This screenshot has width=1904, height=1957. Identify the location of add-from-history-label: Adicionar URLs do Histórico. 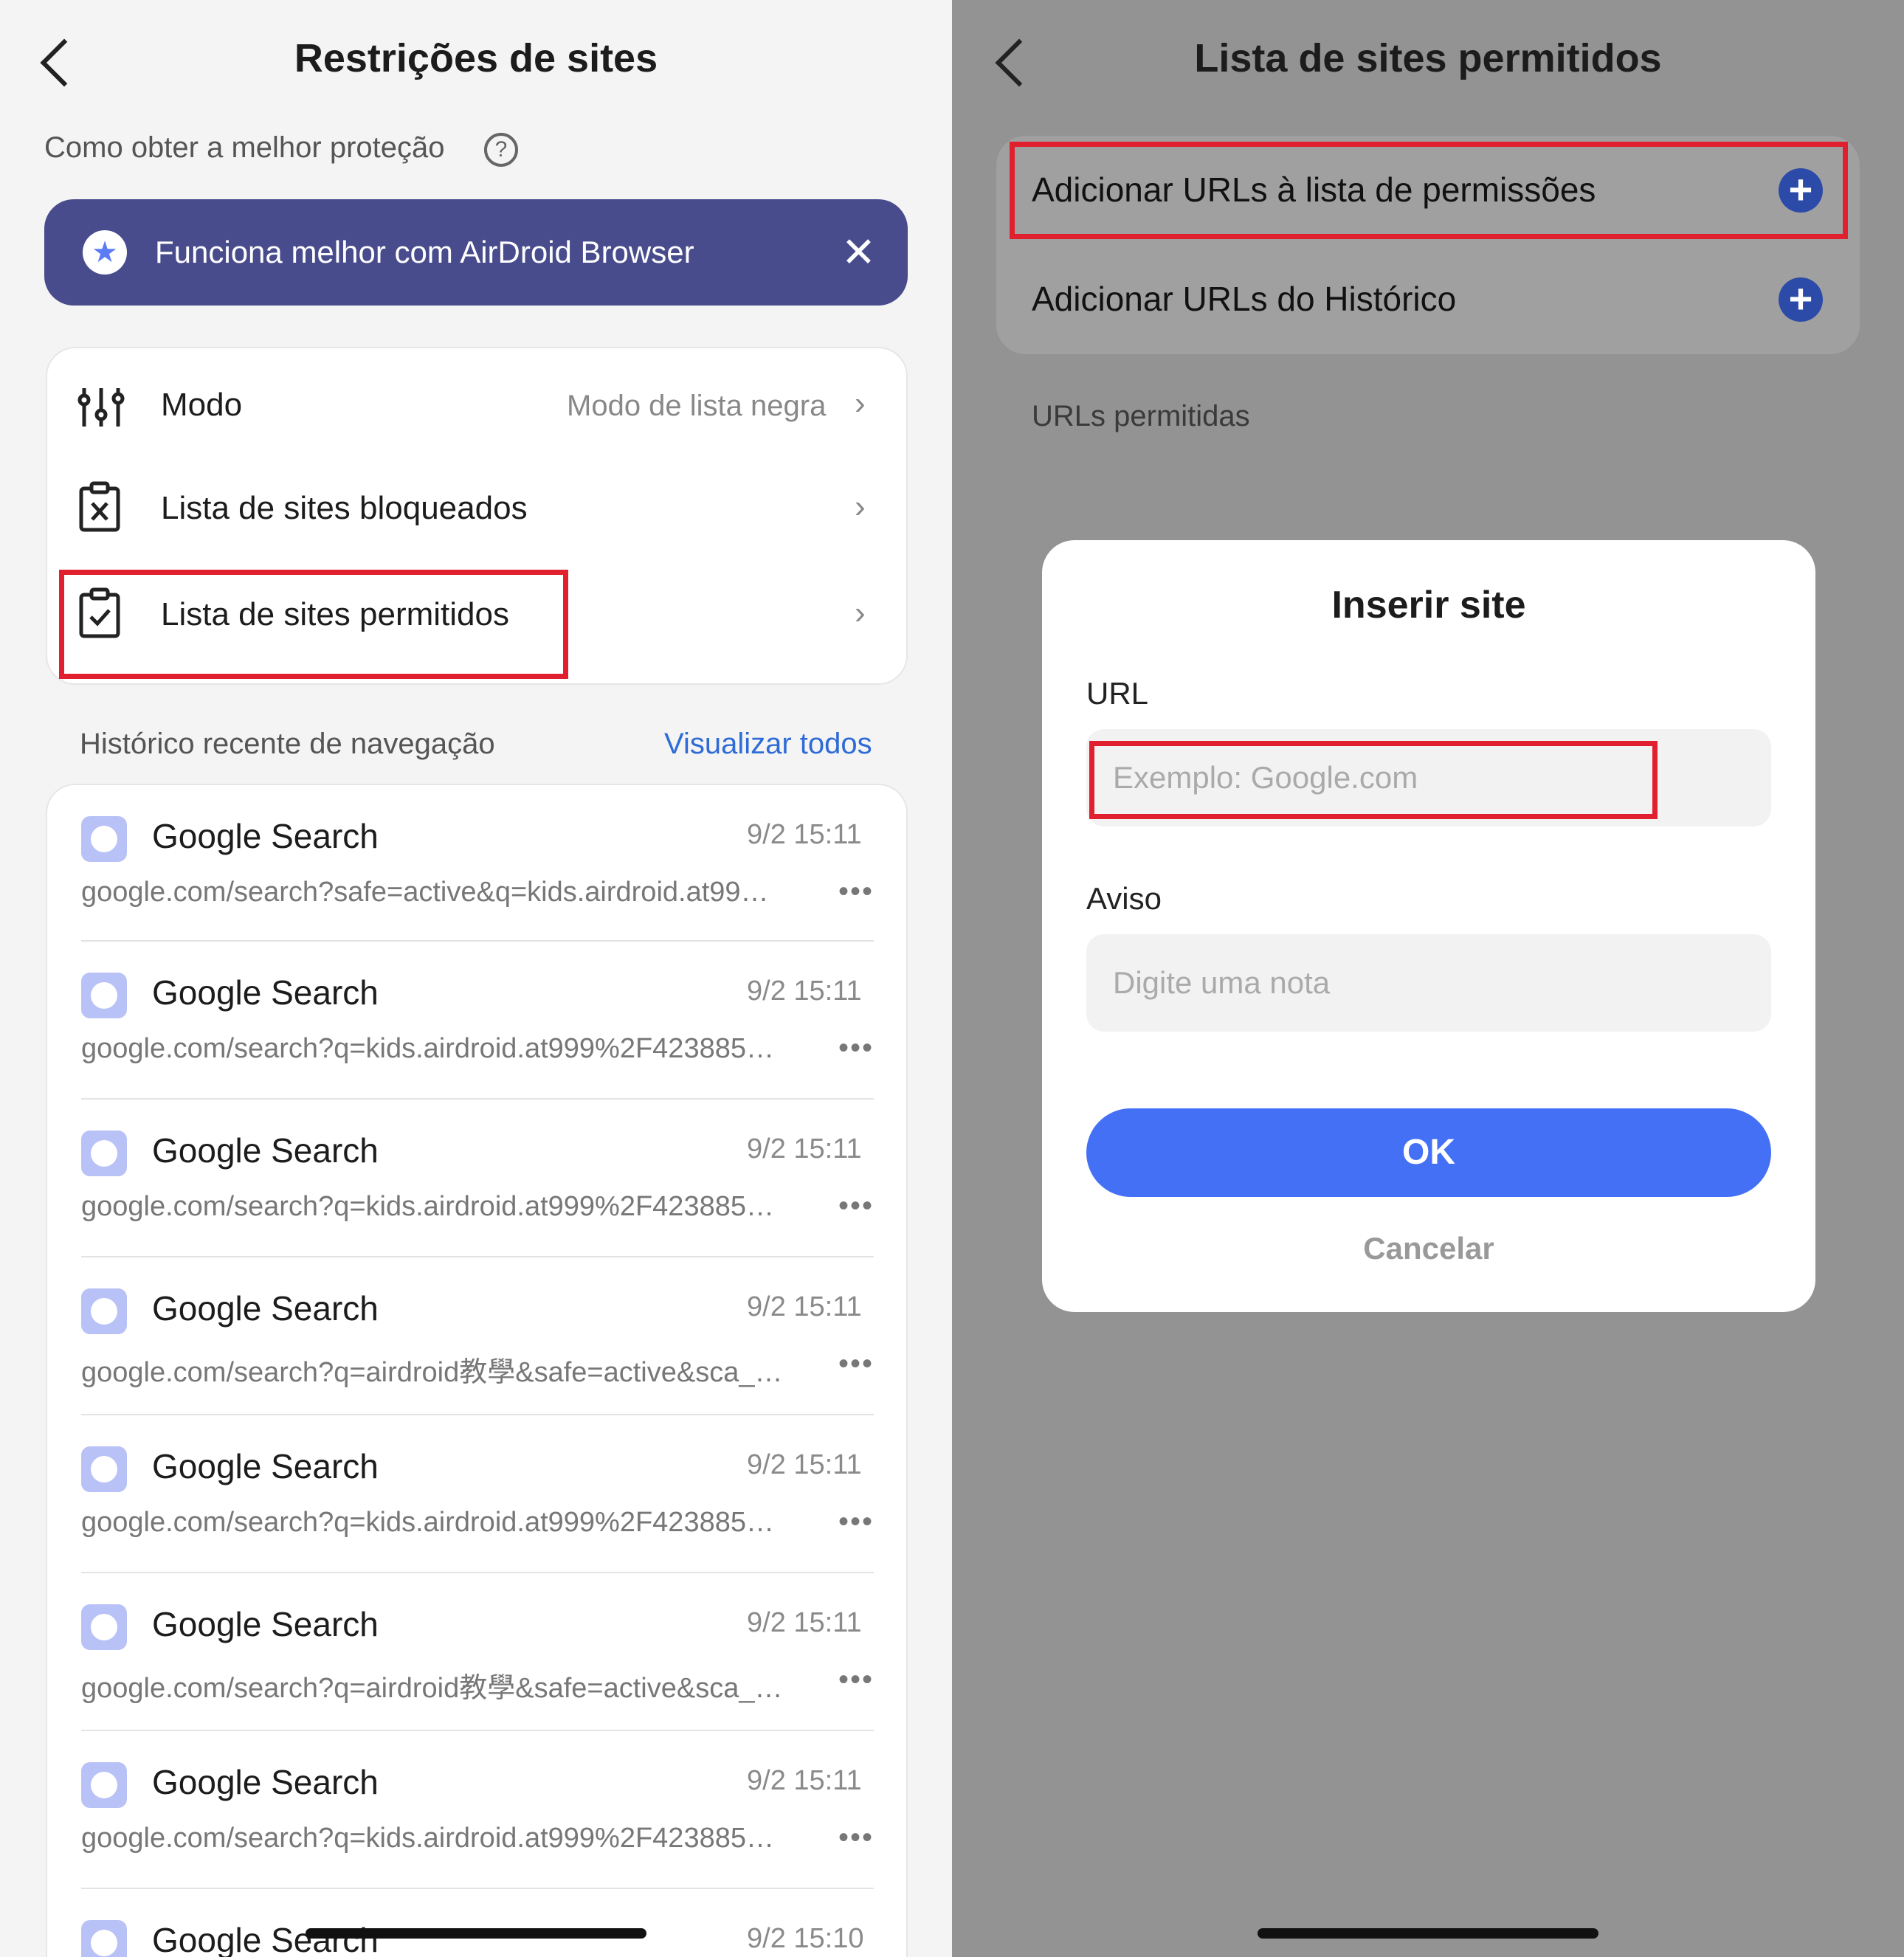
(1245, 299).